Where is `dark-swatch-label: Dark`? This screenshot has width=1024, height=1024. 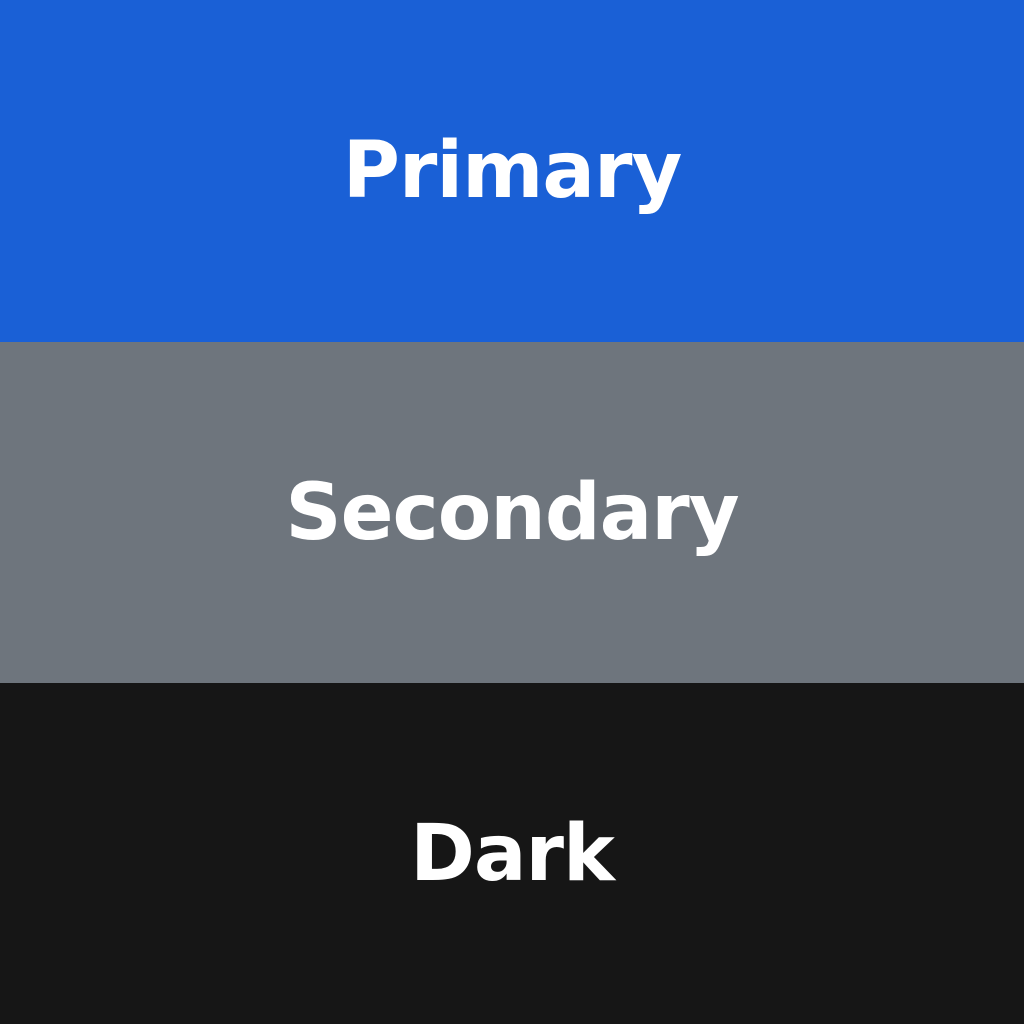 dark-swatch-label: Dark is located at coordinates (512, 853).